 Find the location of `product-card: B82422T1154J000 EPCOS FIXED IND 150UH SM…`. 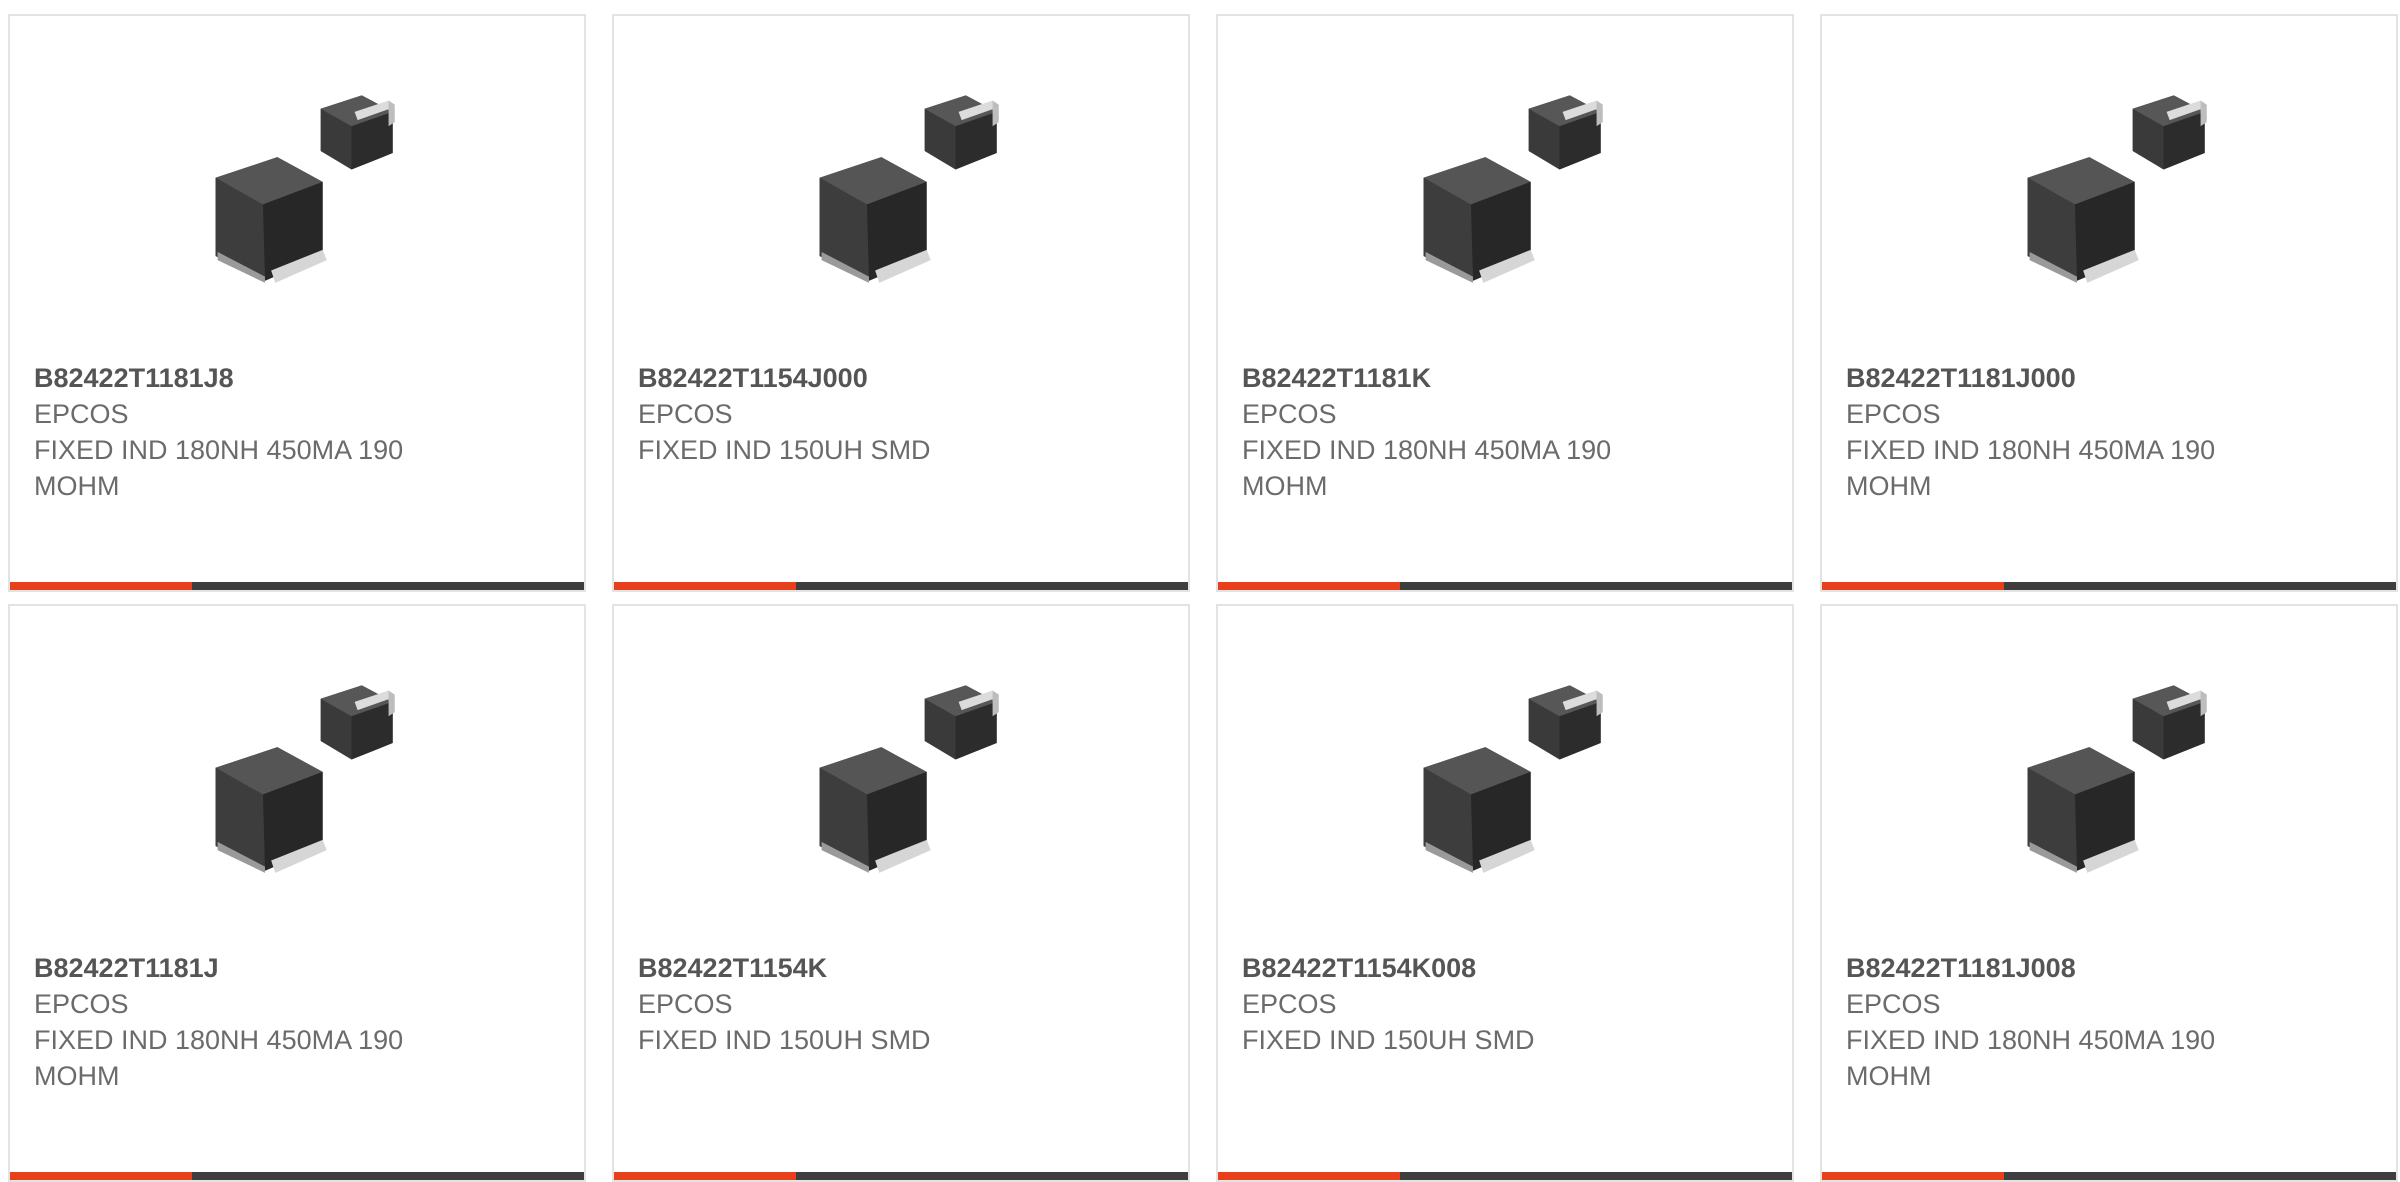

product-card: B82422T1154J000 EPCOS FIXED IND 150UH SM… is located at coordinates (901, 303).